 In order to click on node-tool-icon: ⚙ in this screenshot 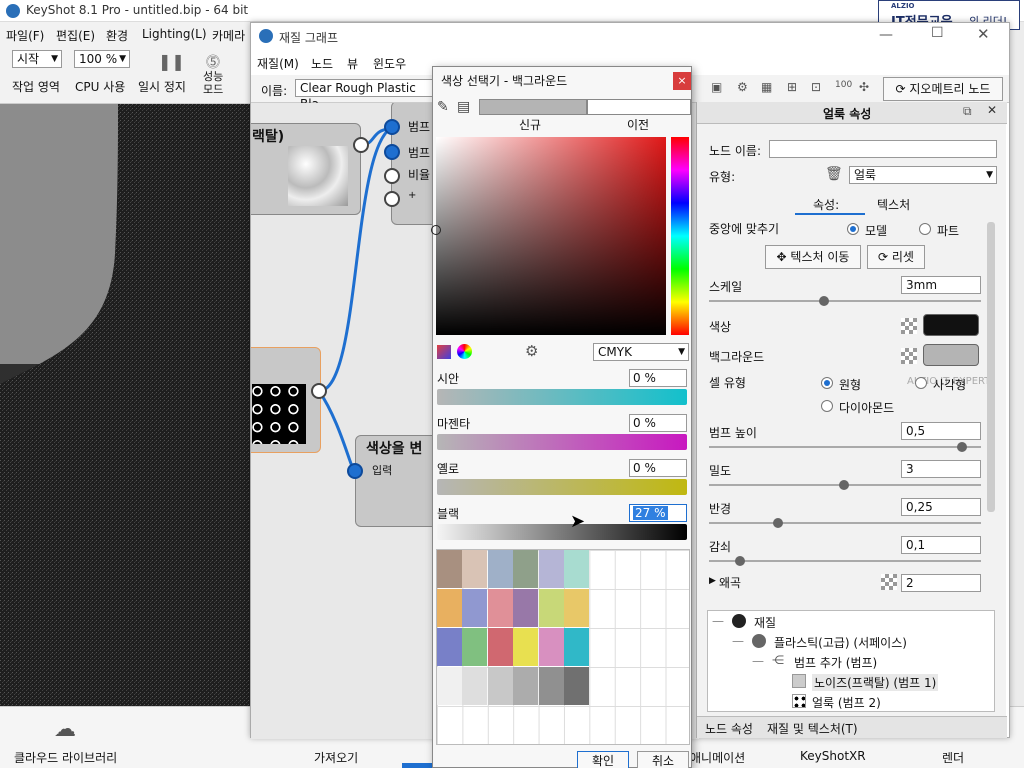, I will do `click(742, 87)`.